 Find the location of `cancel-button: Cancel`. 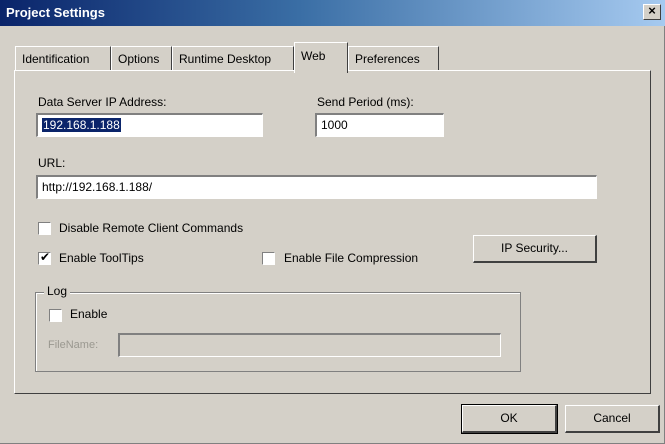

cancel-button: Cancel is located at coordinates (612, 419).